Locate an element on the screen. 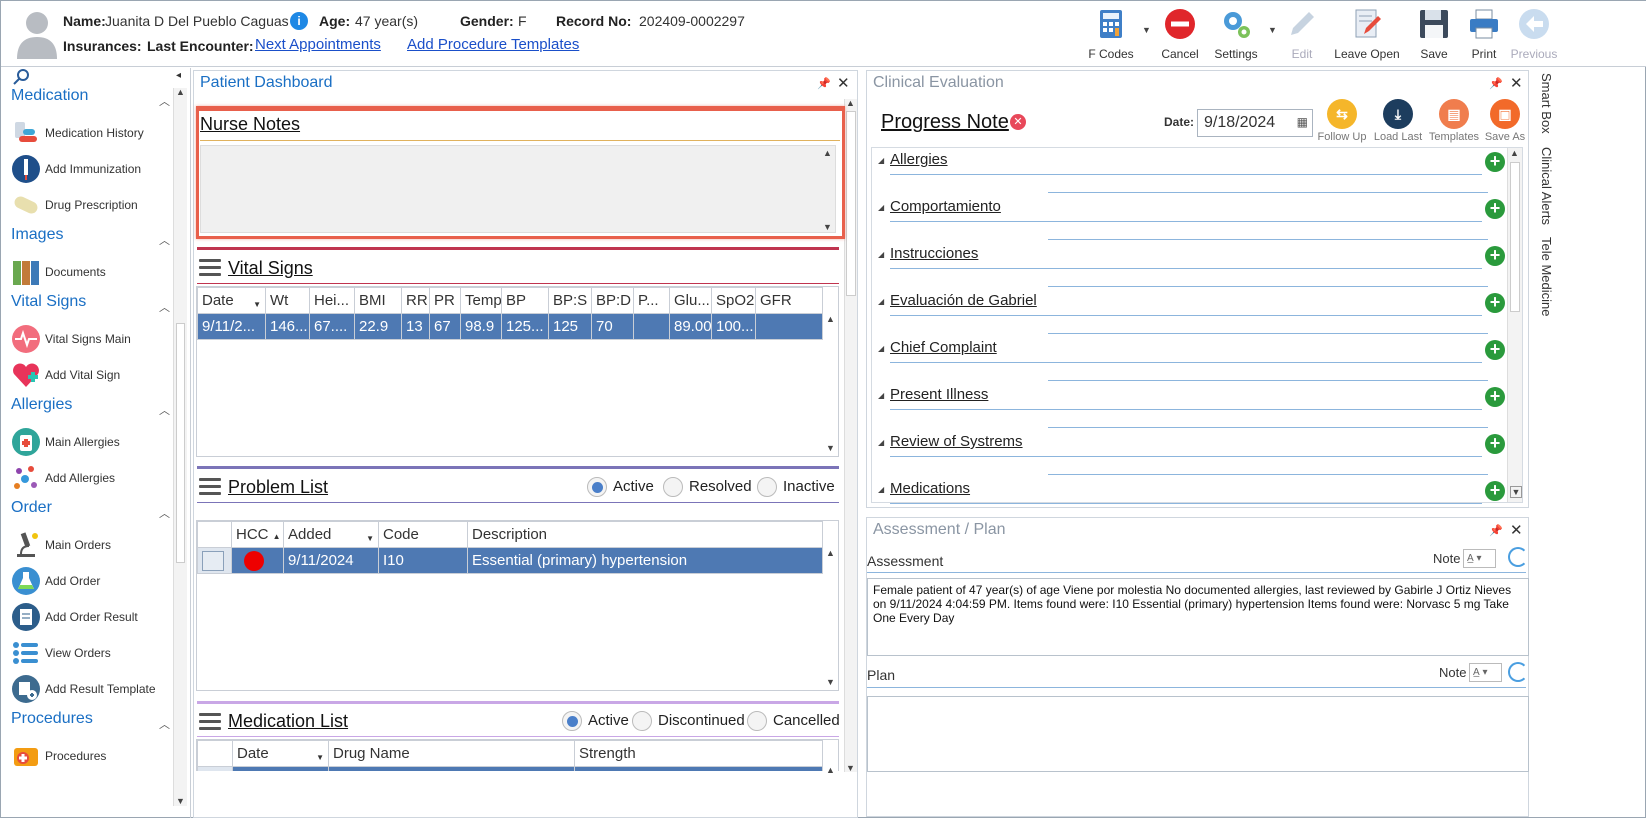  dashboard-scrollbar: ▲ ▼ is located at coordinates (850, 435).